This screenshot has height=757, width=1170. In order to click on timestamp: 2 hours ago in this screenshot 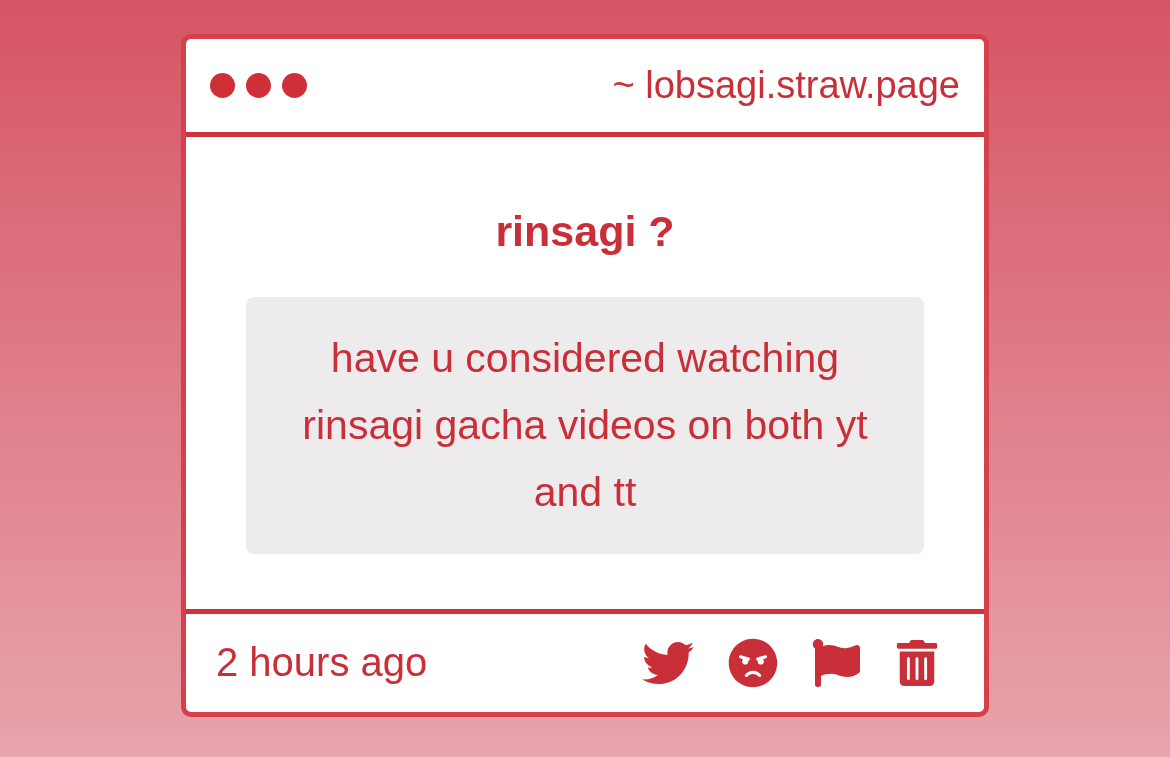, I will do `click(322, 662)`.